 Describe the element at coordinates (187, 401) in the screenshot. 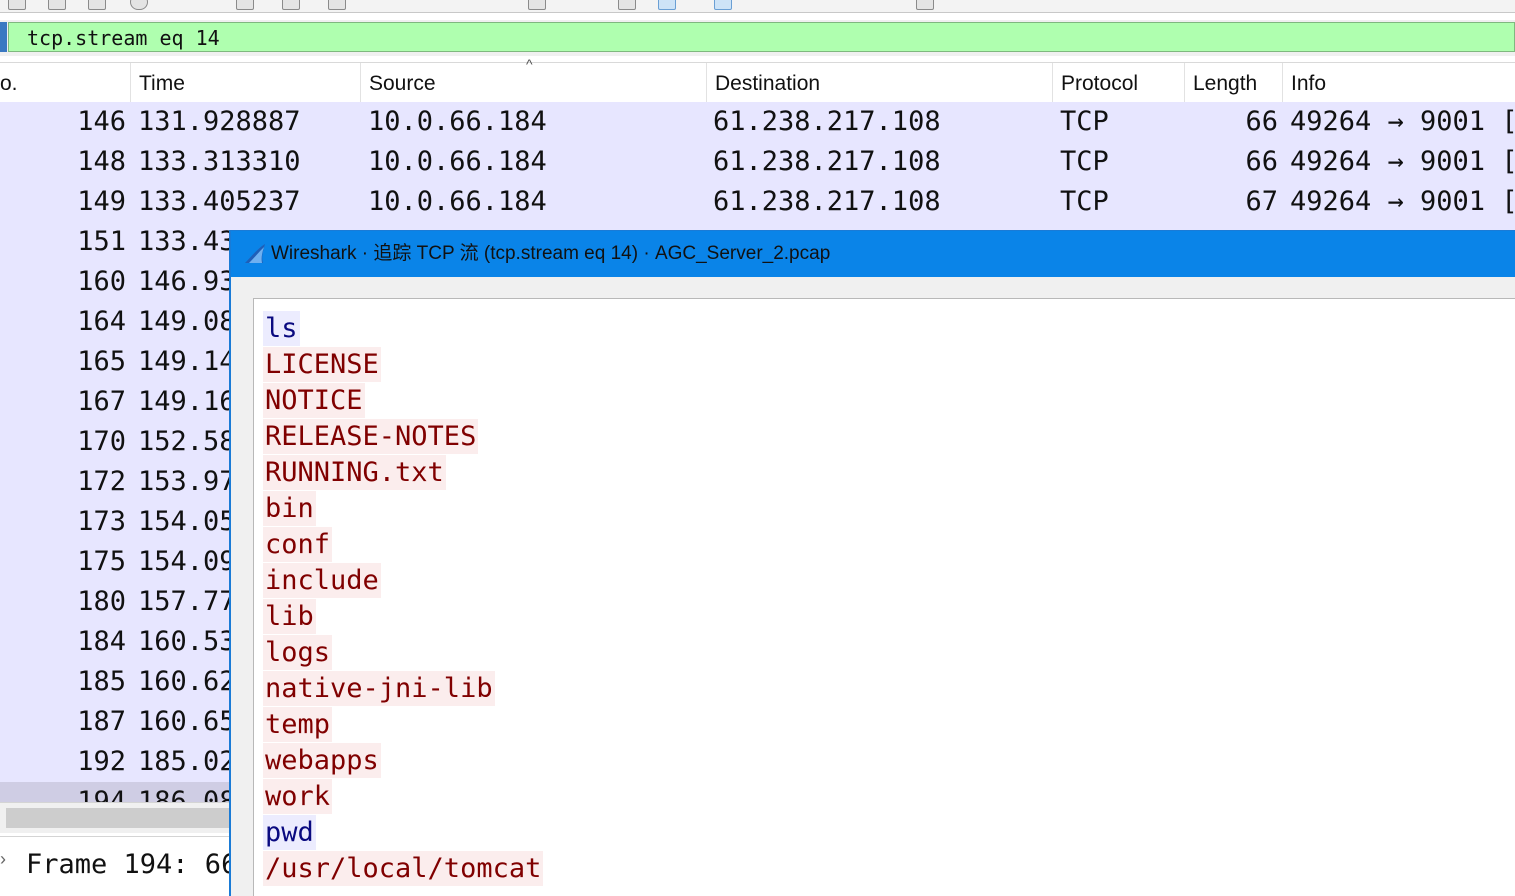

I see `packet-time: 149.16` at that location.